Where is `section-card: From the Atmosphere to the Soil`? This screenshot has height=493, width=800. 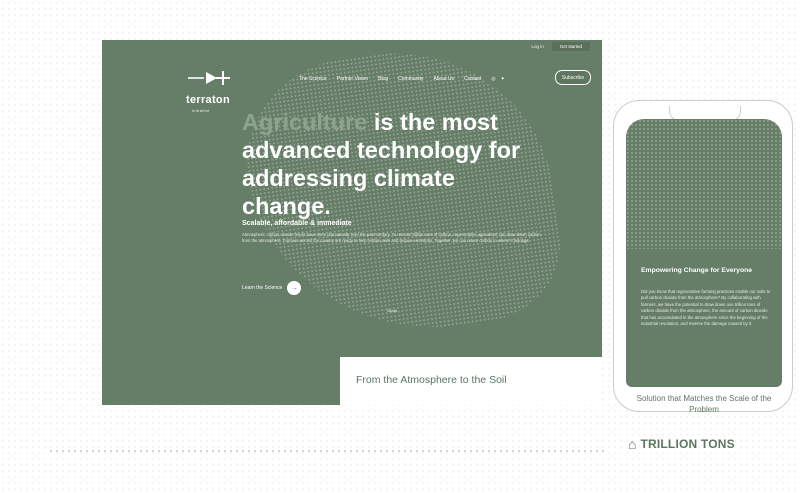
section-card: From the Atmosphere to the Soil is located at coordinates (471, 381).